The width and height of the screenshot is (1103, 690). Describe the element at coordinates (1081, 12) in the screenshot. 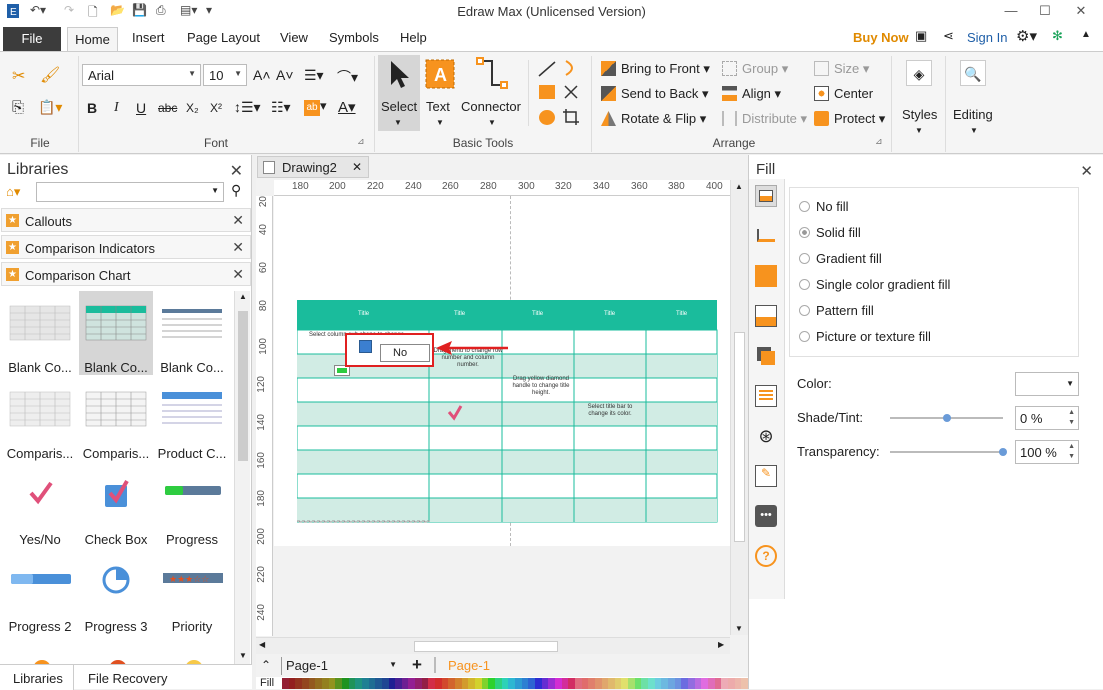

I see `close-icon: ✕` at that location.